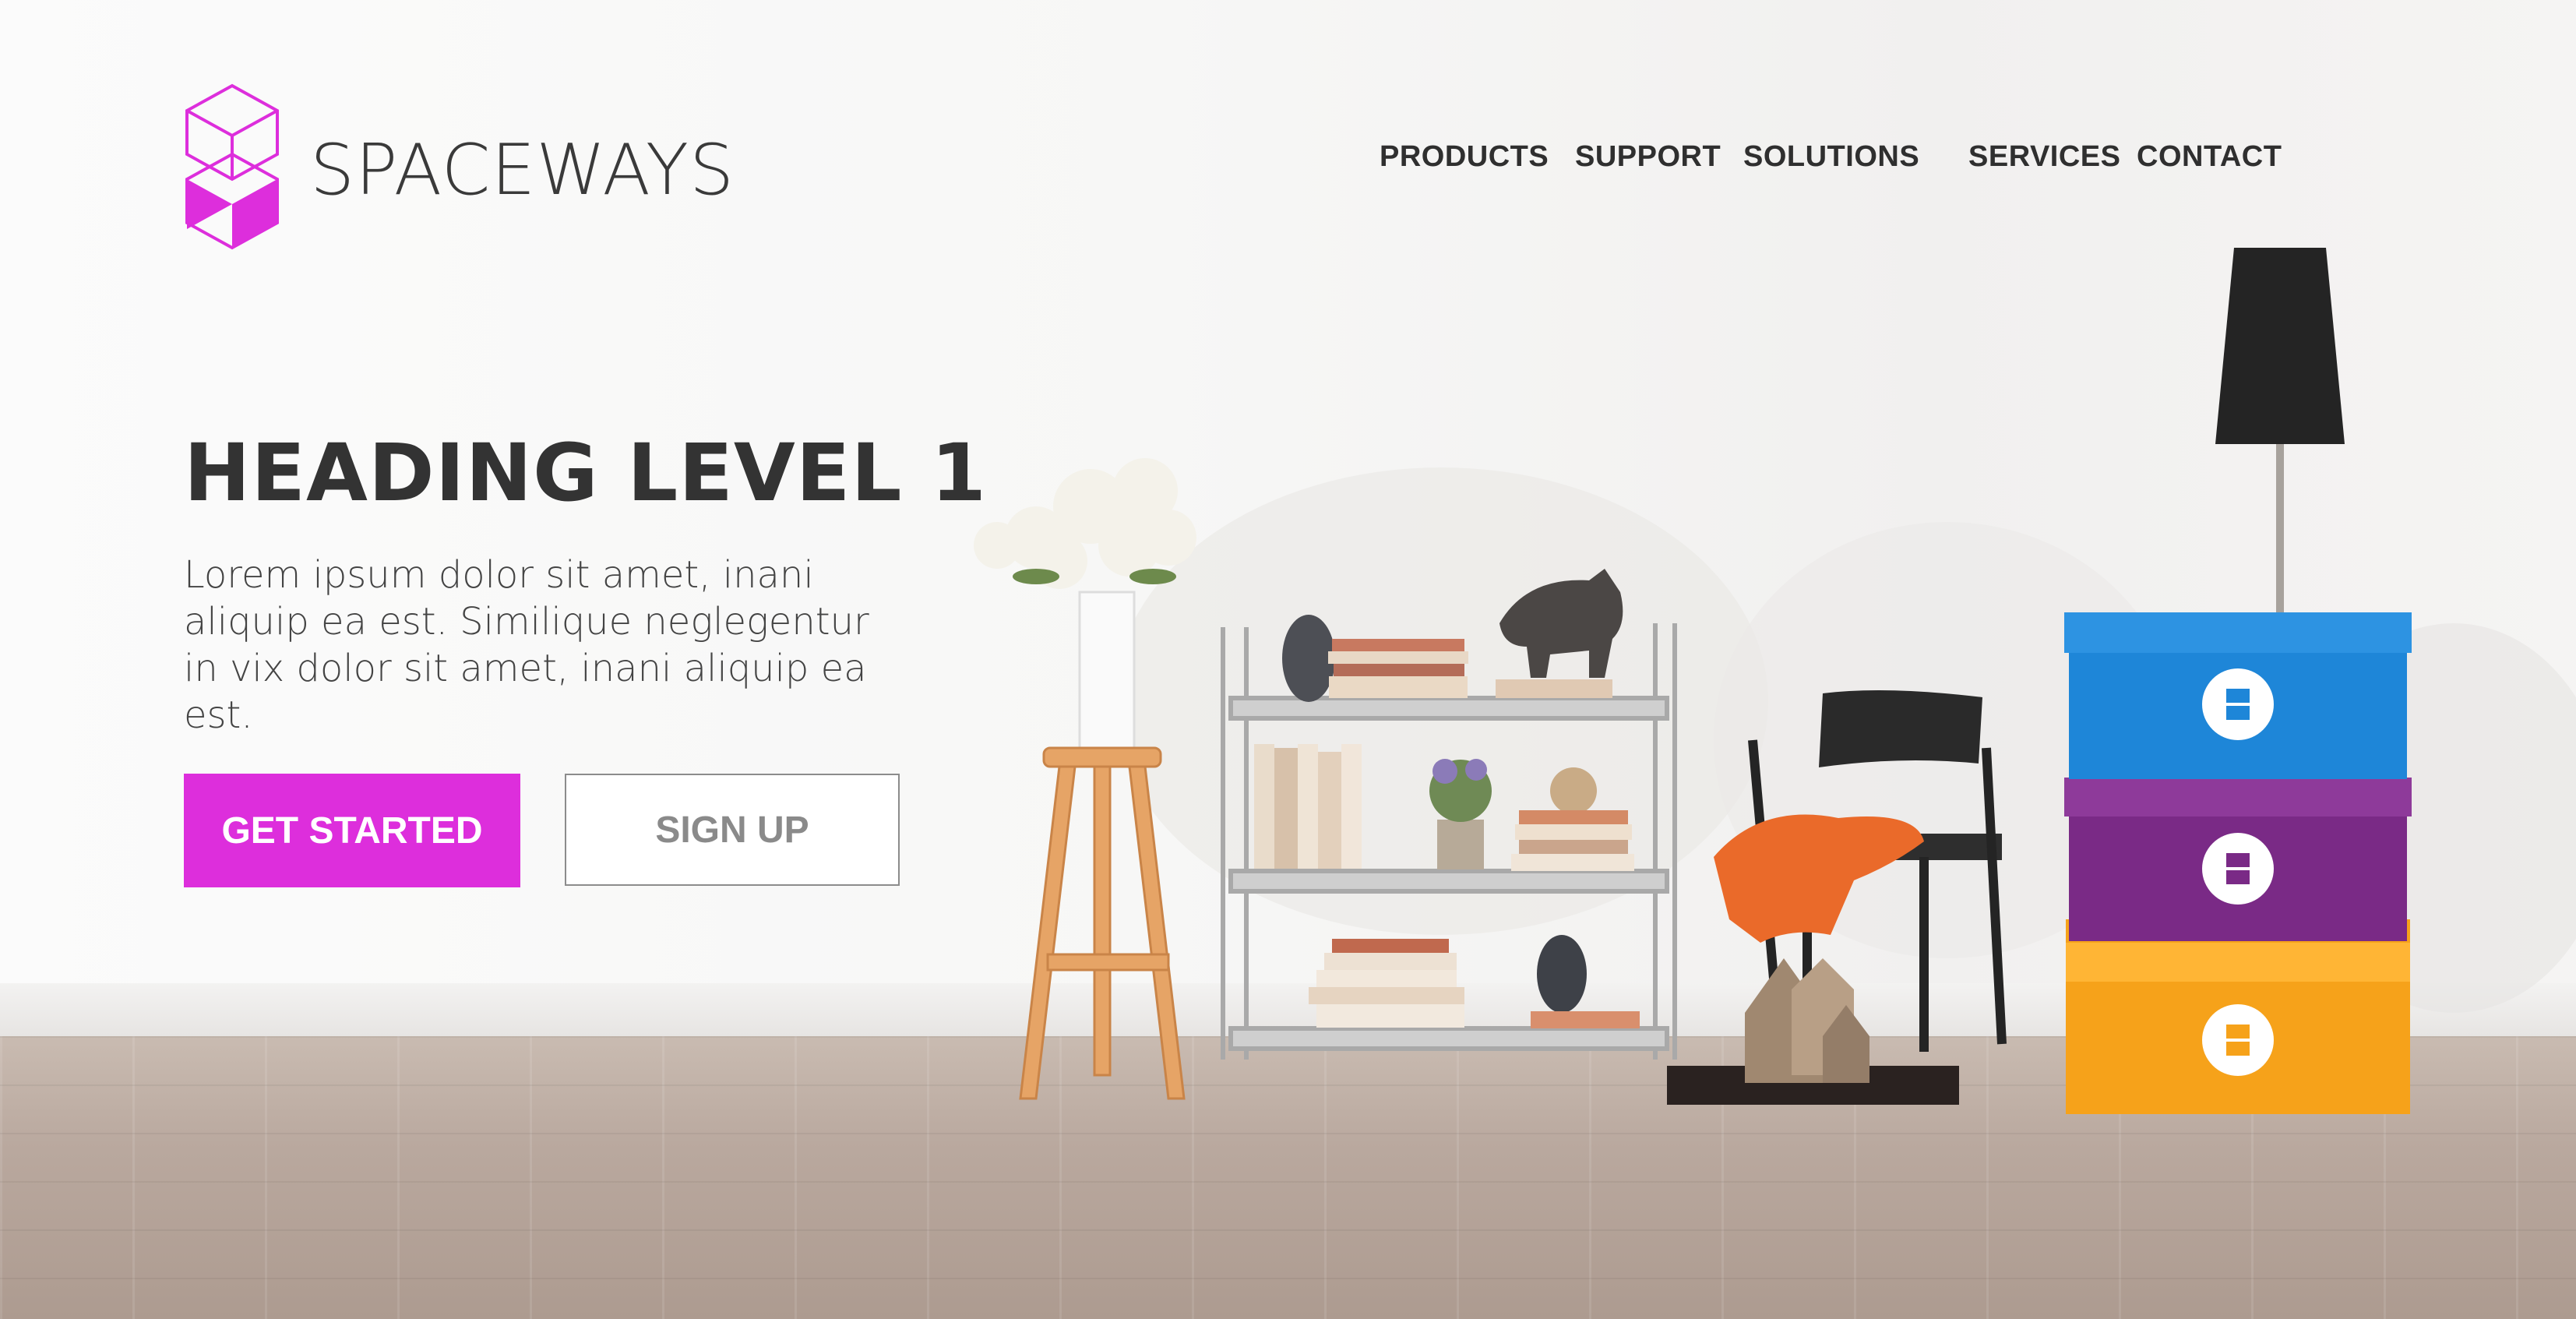 The image size is (2576, 1319). What do you see at coordinates (1831, 157) in the screenshot?
I see `nav-item-solutions: SOLUTIONS` at bounding box center [1831, 157].